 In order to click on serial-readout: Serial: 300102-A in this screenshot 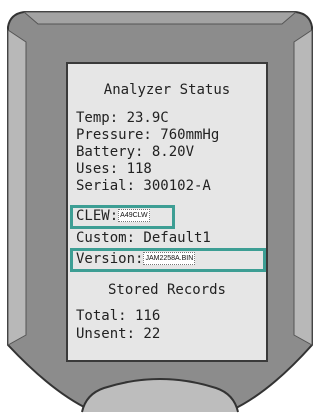, I will do `click(143, 186)`.